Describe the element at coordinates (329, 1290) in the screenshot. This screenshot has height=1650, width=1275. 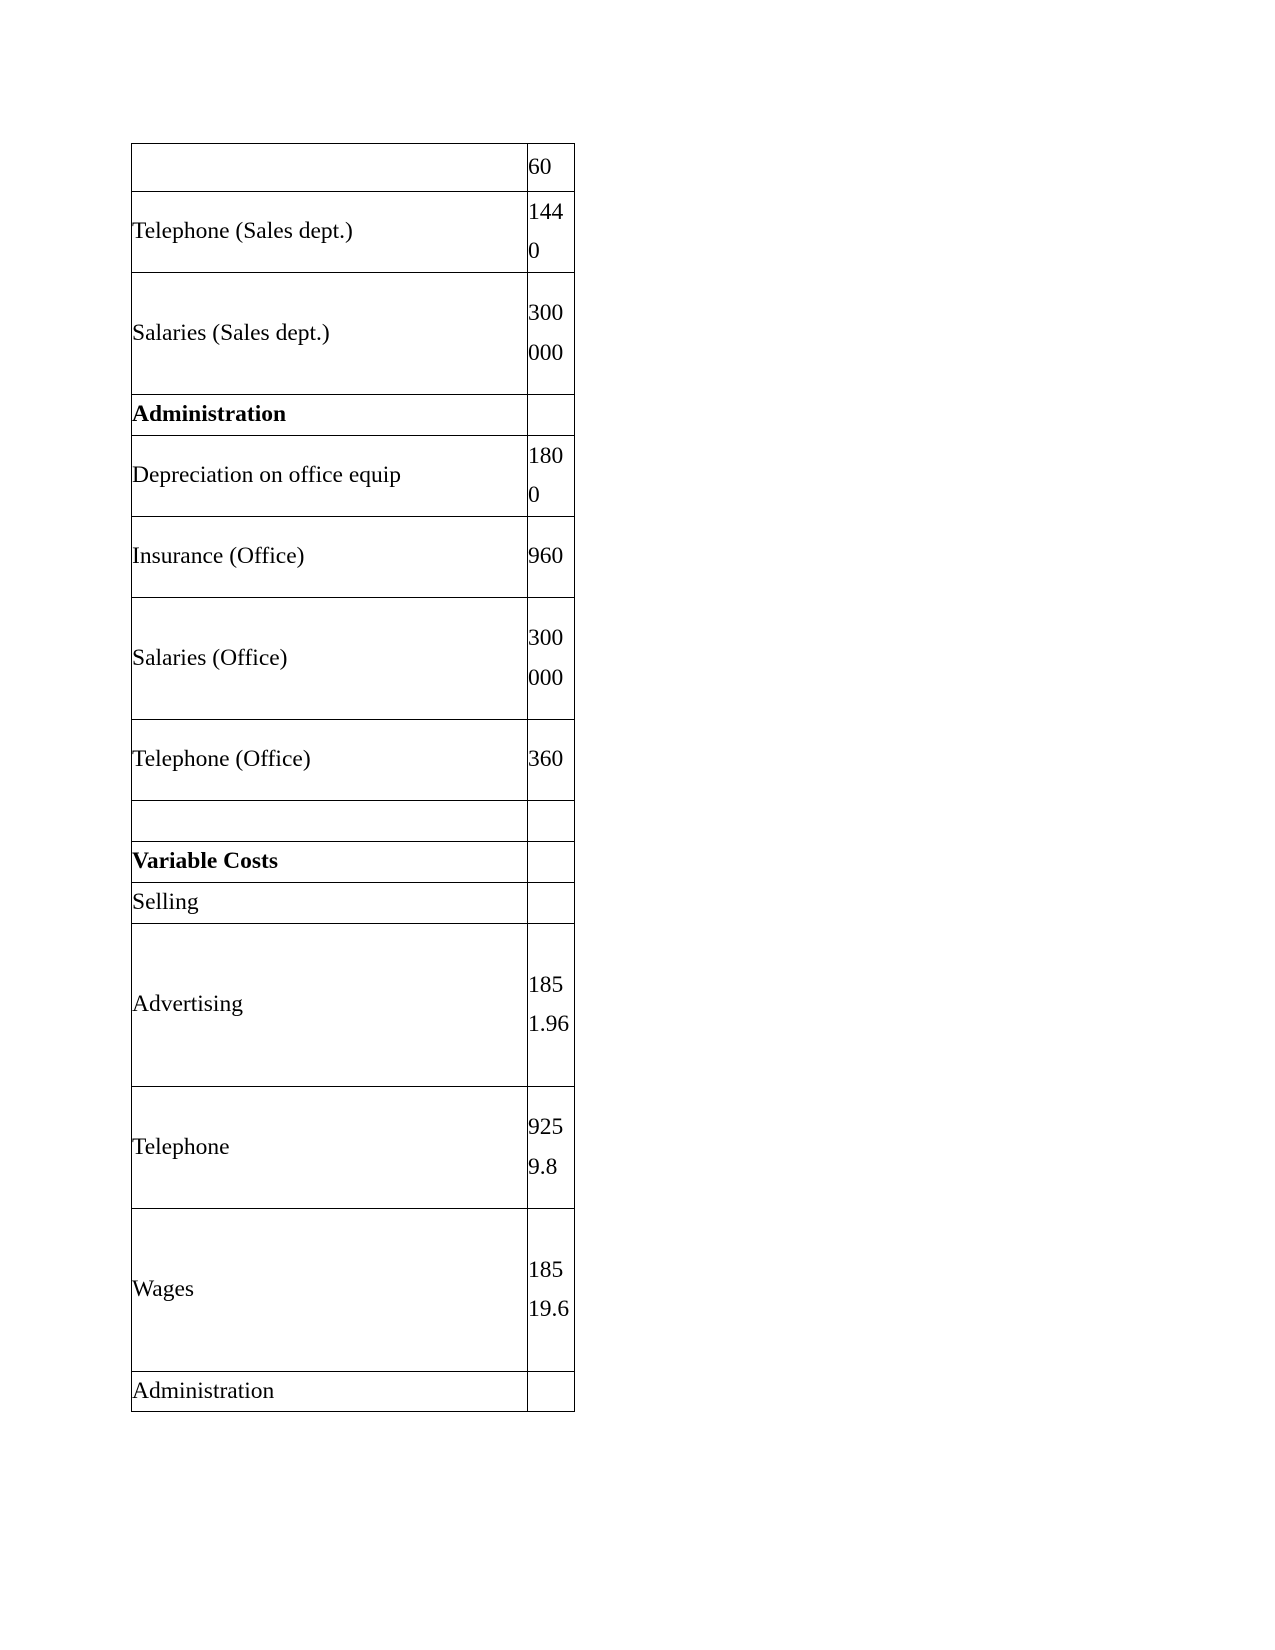
I see `row-label-cell: Wages` at that location.